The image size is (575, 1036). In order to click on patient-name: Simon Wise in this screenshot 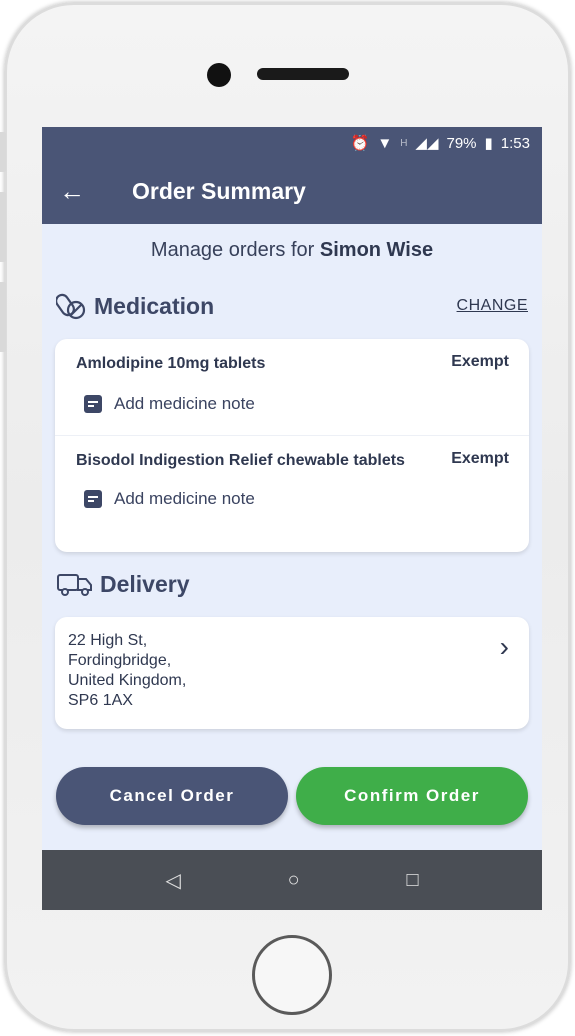, I will do `click(376, 250)`.